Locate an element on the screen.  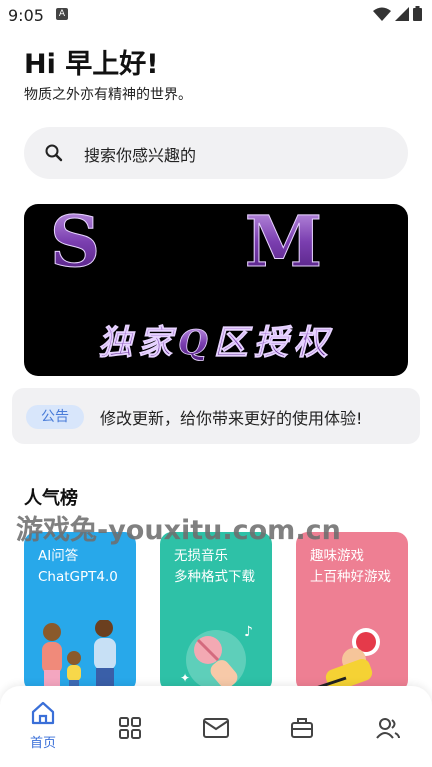
card-title: 无损音乐 多种格式下载 is located at coordinates (214, 566).